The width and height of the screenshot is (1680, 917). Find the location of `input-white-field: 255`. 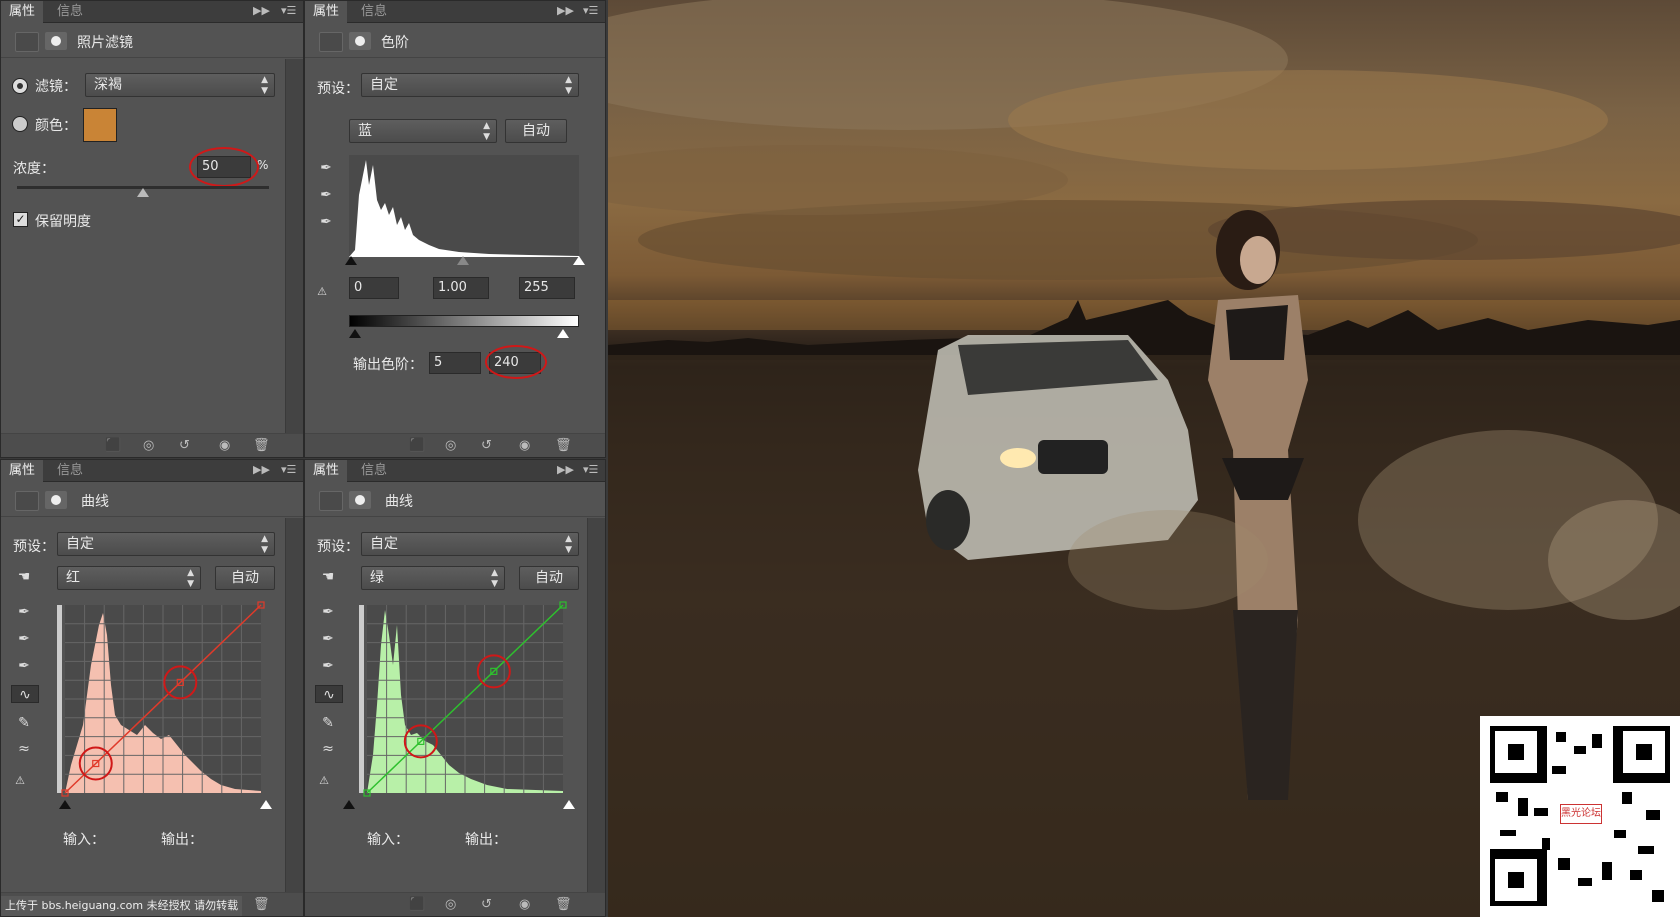

input-white-field: 255 is located at coordinates (547, 288).